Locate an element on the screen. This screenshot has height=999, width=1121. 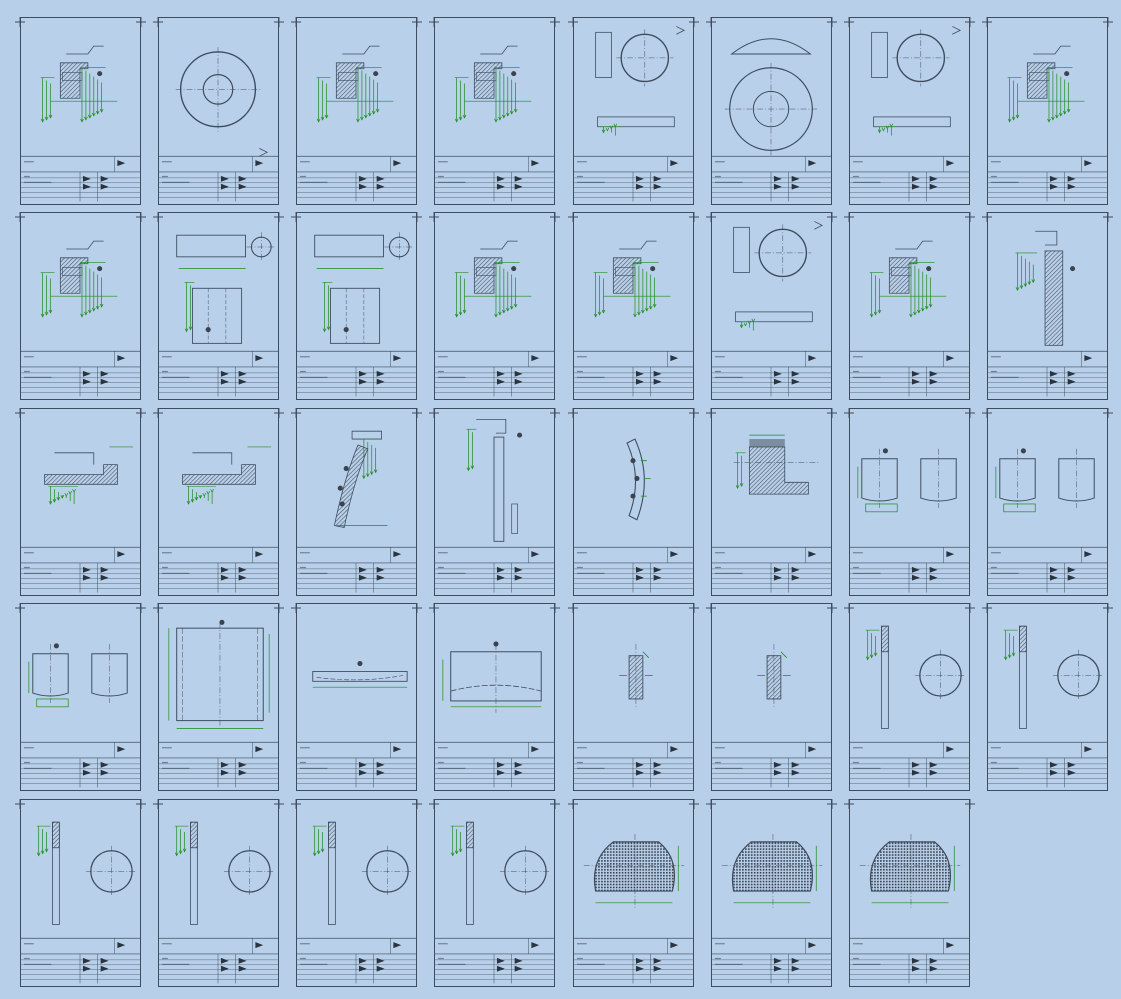
drawing-sheet-column-section is located at coordinates (494, 502).